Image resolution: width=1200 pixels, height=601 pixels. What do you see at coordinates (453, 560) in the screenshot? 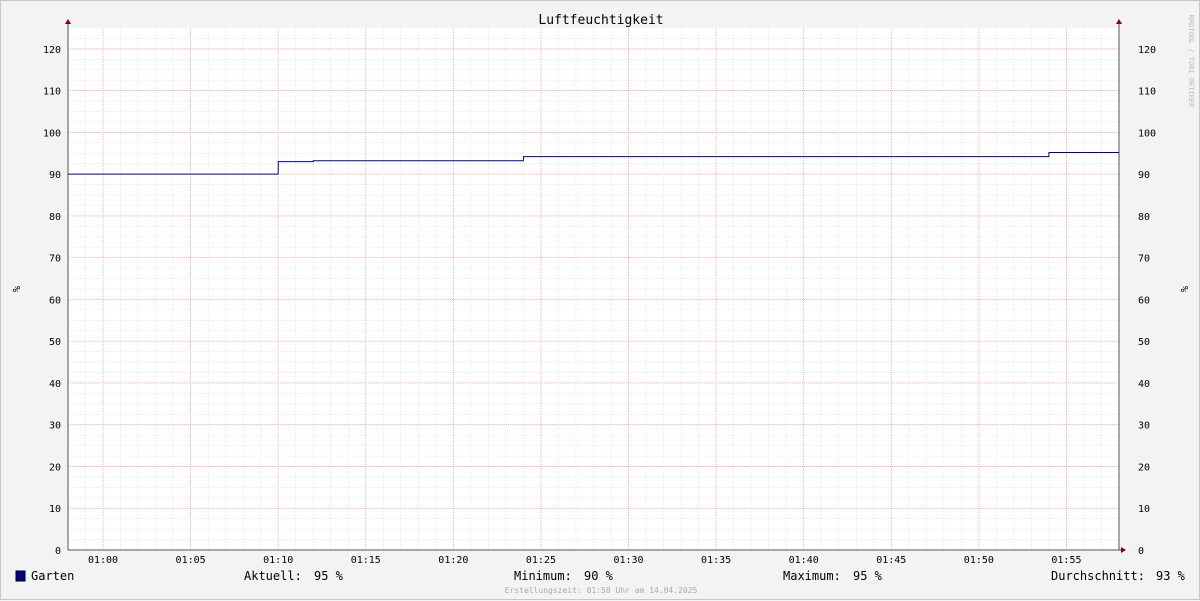
I see `x-tick-label: 01:20` at bounding box center [453, 560].